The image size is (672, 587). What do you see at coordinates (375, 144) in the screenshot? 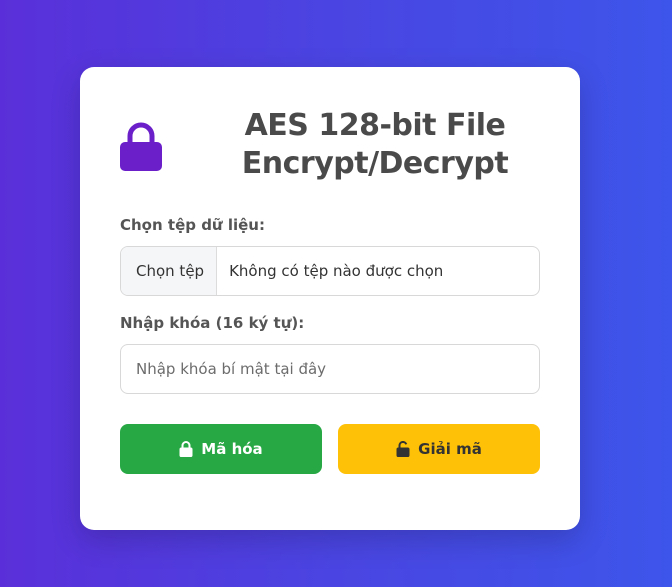
I see `page-title: AES 128-bit File Encrypt/Decrypt` at bounding box center [375, 144].